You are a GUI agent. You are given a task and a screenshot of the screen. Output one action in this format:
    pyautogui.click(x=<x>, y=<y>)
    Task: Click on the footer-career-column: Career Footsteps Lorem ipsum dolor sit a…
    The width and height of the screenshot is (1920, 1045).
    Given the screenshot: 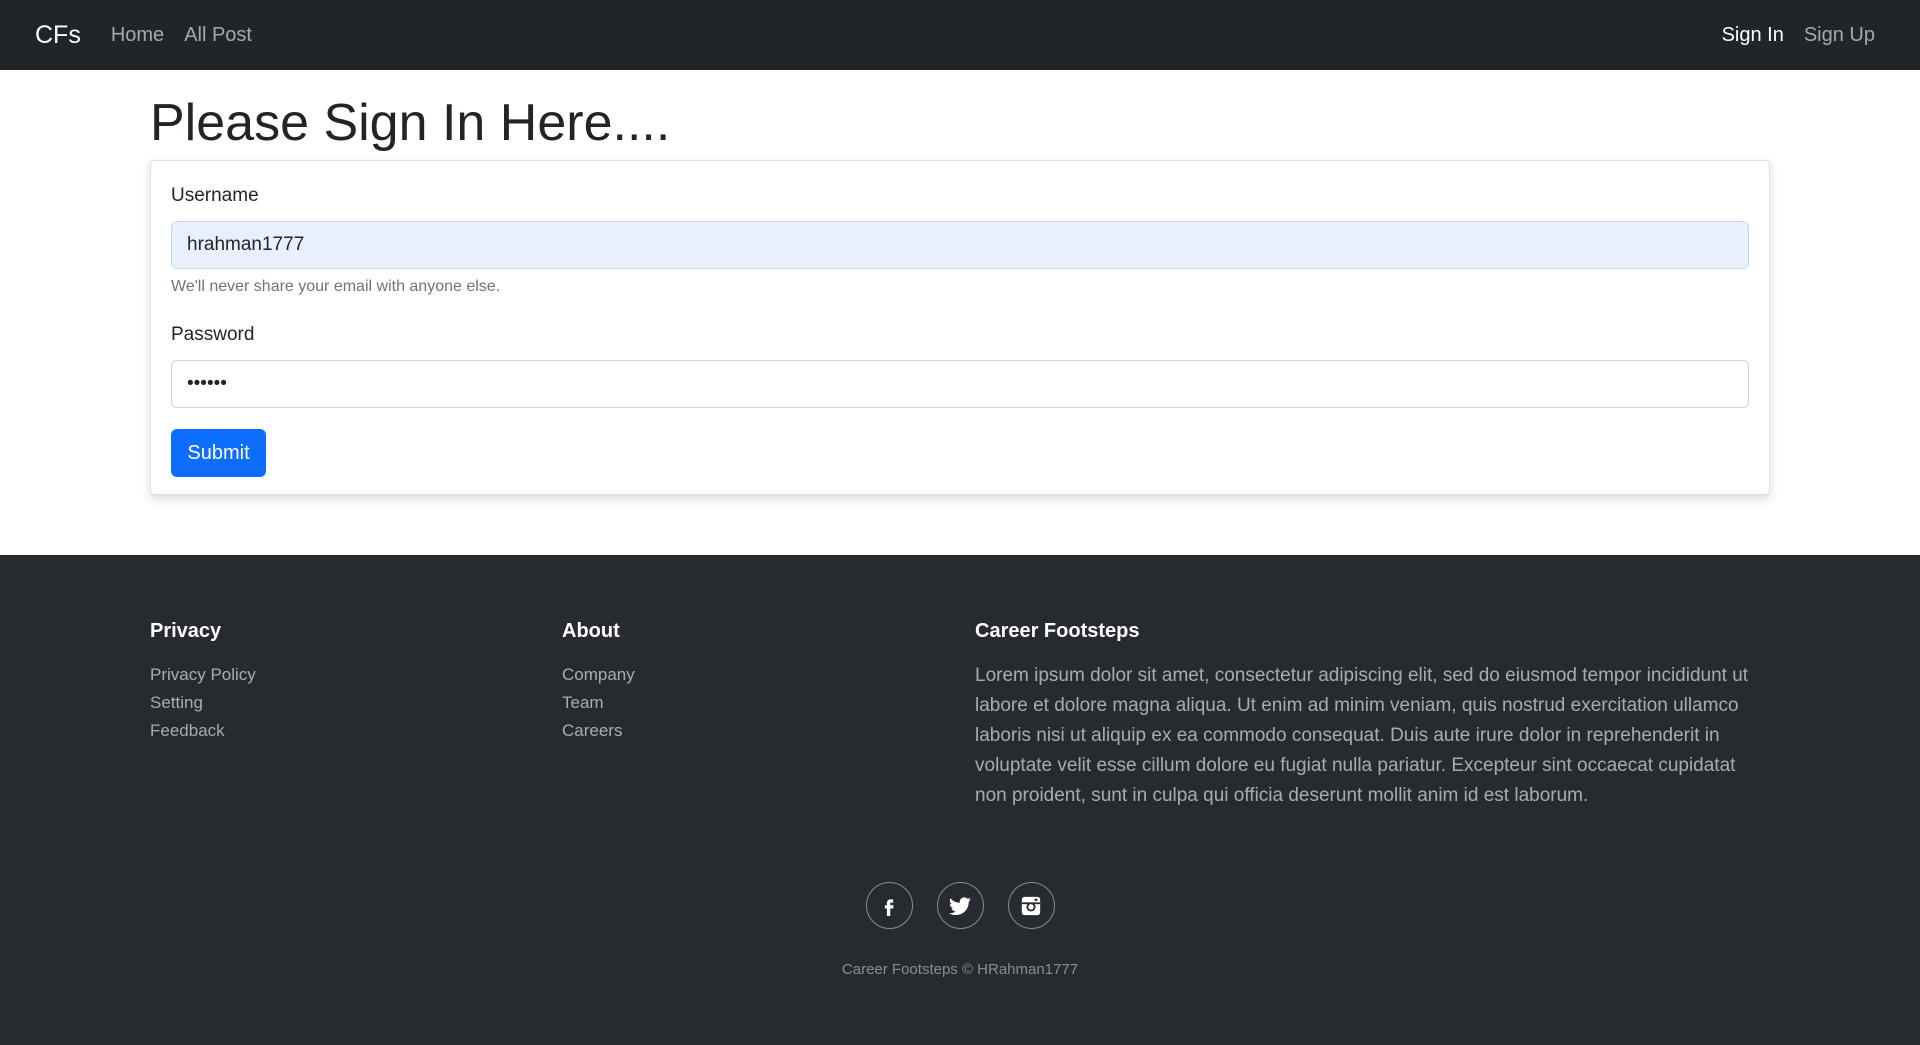 What is the action you would take?
    pyautogui.click(x=1370, y=715)
    